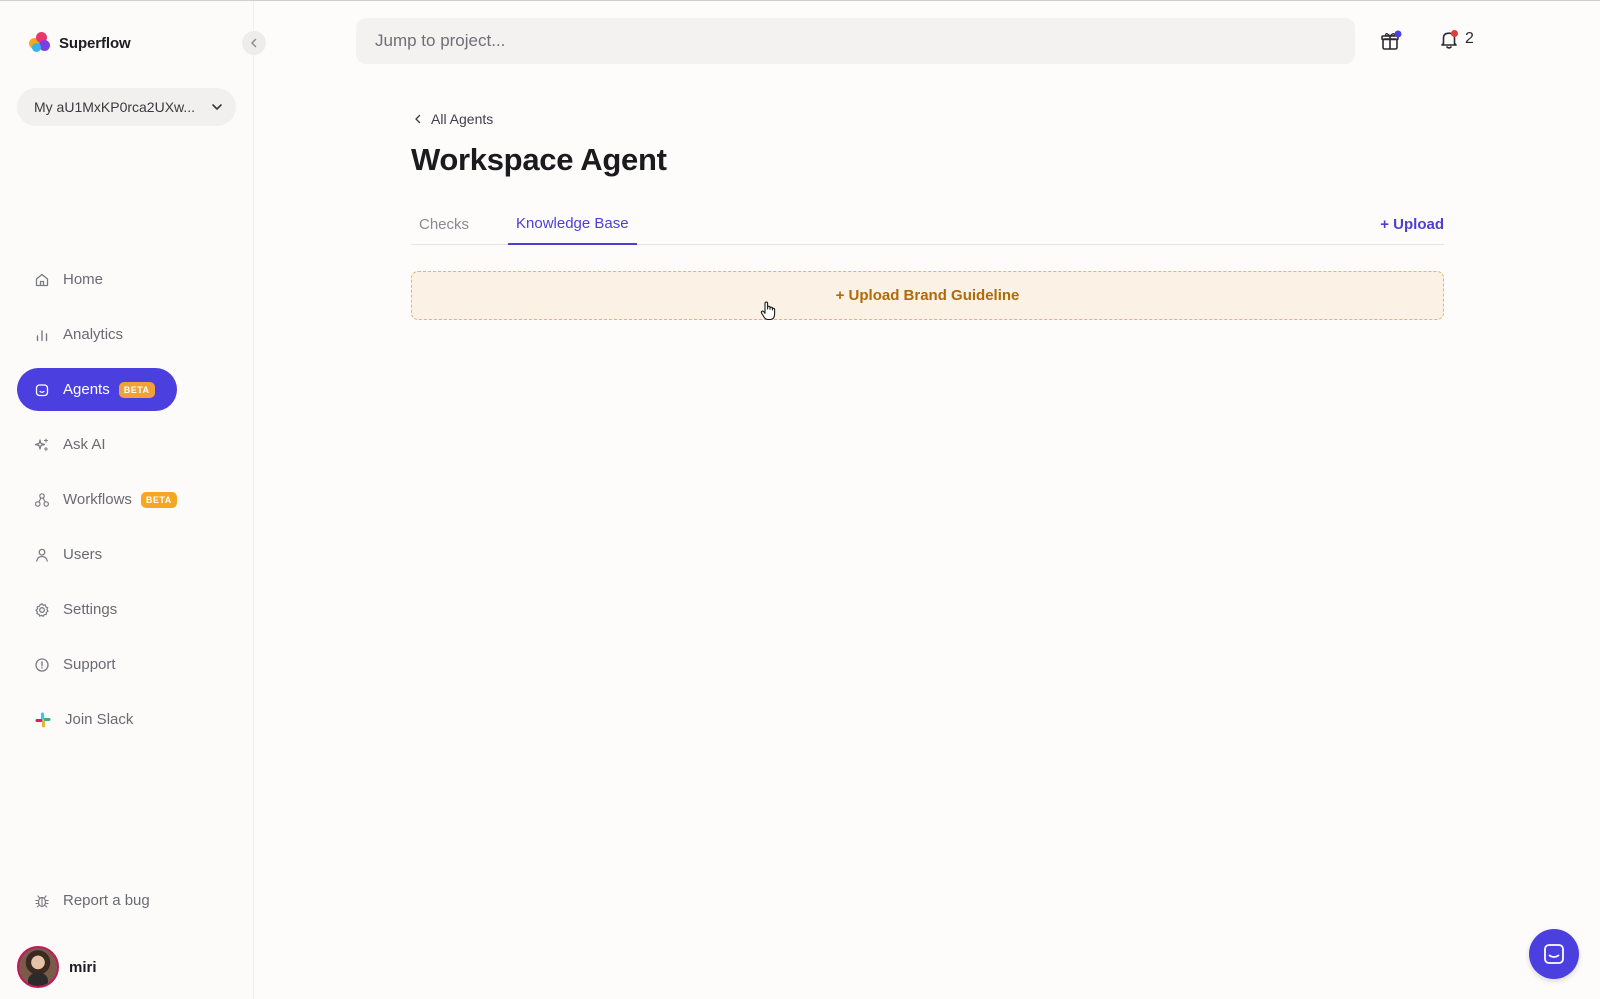 This screenshot has width=1600, height=999. I want to click on sidebar-item-label: Agents, so click(86, 389).